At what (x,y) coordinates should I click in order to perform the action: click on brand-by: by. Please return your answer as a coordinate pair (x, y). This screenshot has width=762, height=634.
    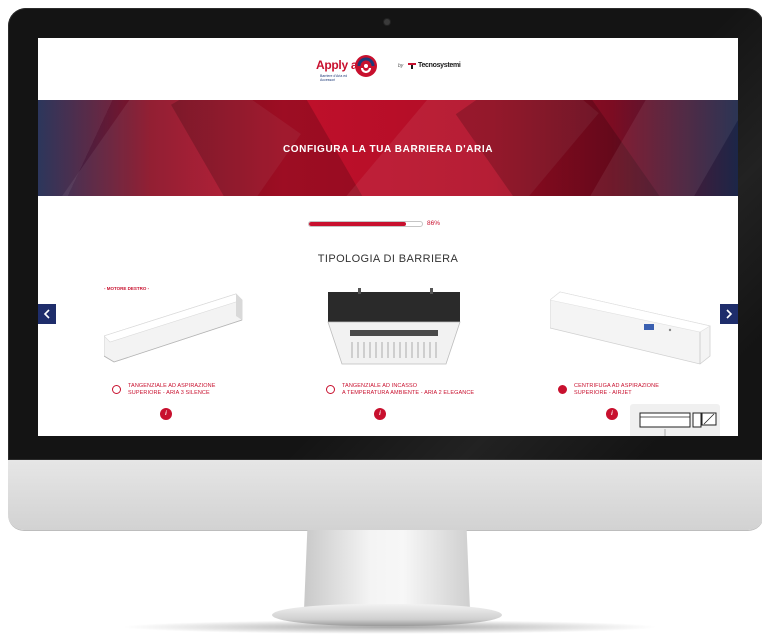
    Looking at the image, I should click on (401, 66).